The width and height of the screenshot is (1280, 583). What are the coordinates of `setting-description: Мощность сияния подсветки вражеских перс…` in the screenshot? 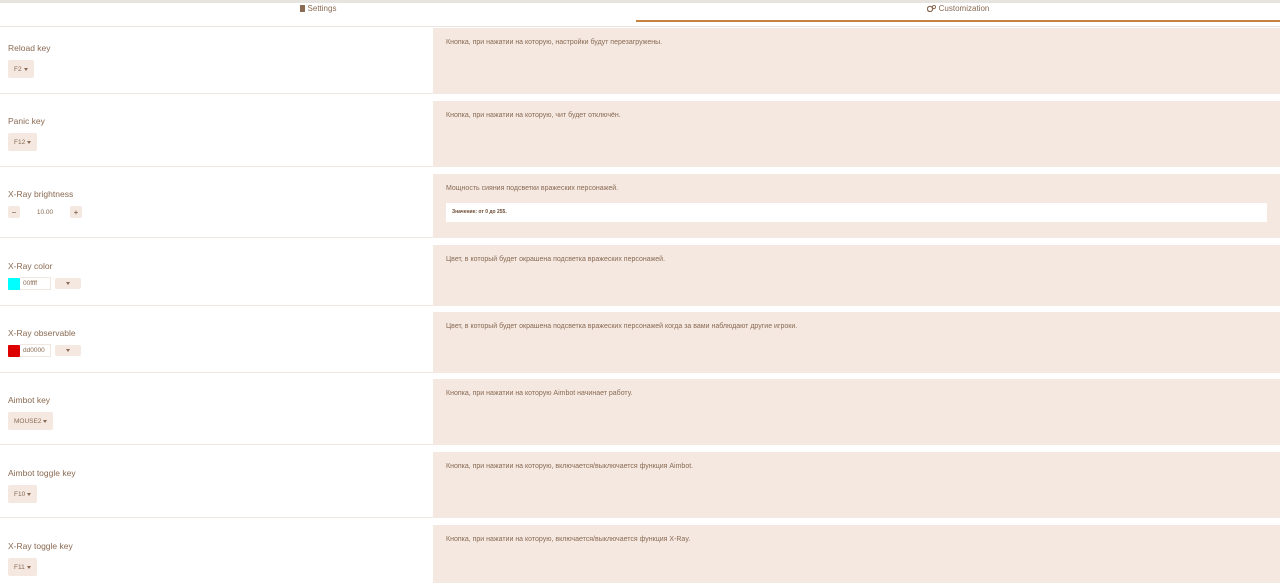 It's located at (532, 188).